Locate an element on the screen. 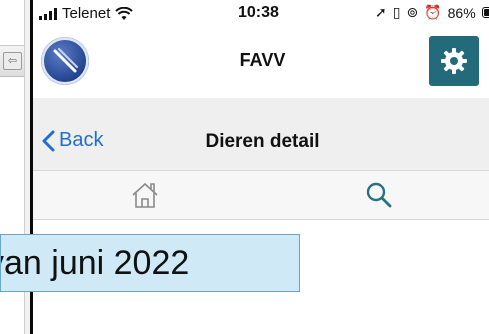  status-right: ➚ ▯ ⊚ ⏰ 86% is located at coordinates (432, 12).